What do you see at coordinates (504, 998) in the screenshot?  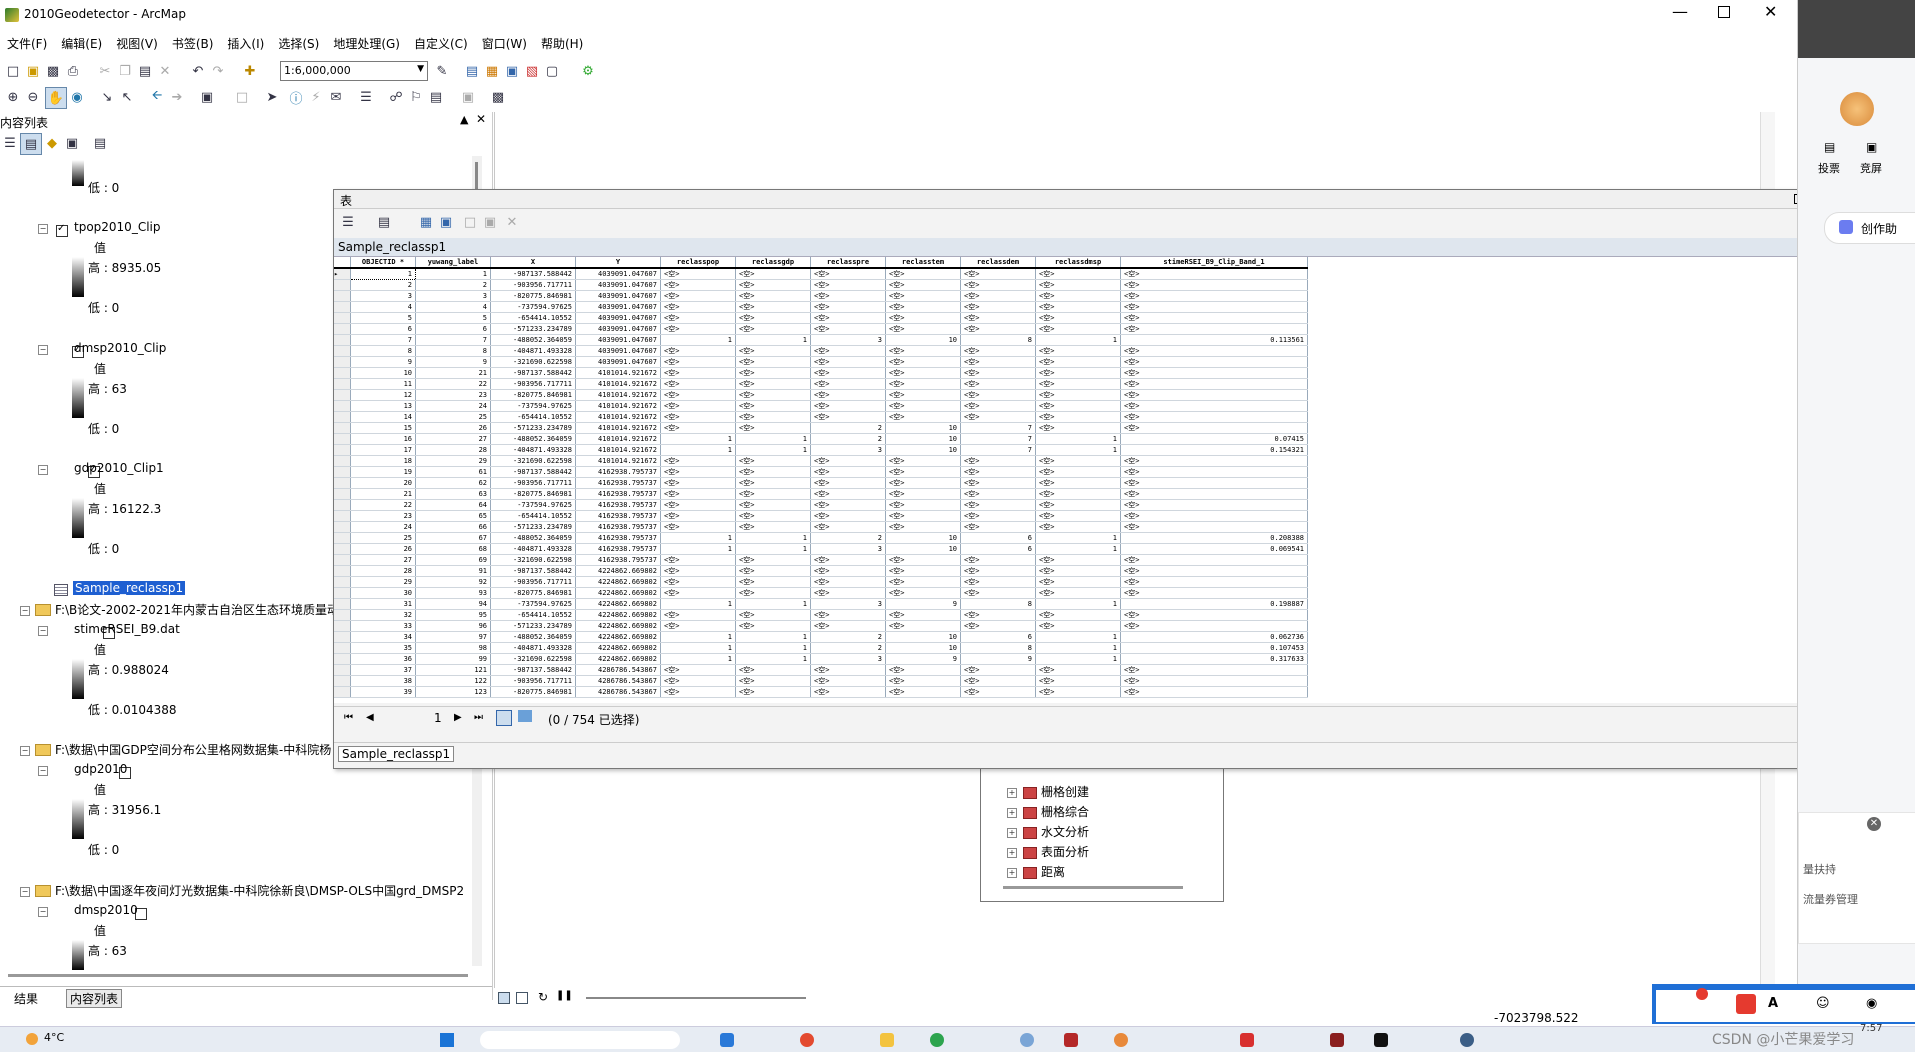 I see `data-view-icon` at bounding box center [504, 998].